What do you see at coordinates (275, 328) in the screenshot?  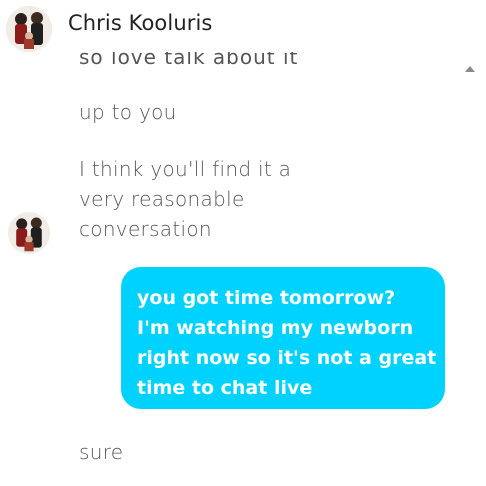 I see `message-line: I'm watching my newborn` at bounding box center [275, 328].